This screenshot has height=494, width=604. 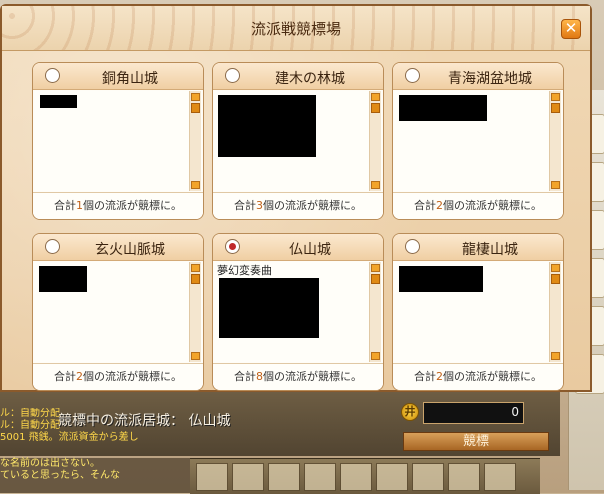 I want to click on chat-line: な名前のは出さない。, so click(x=50, y=463).